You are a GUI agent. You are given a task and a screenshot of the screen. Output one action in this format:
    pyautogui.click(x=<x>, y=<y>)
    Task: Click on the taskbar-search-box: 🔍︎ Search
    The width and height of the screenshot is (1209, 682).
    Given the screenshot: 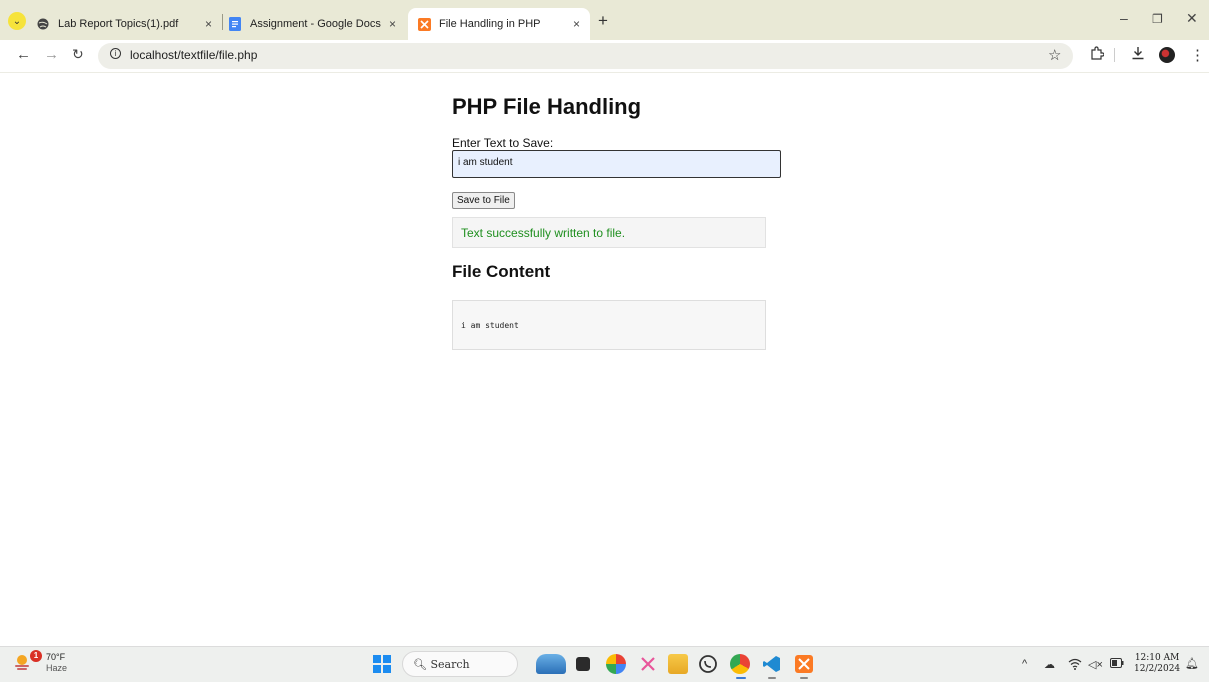 What is the action you would take?
    pyautogui.click(x=460, y=664)
    